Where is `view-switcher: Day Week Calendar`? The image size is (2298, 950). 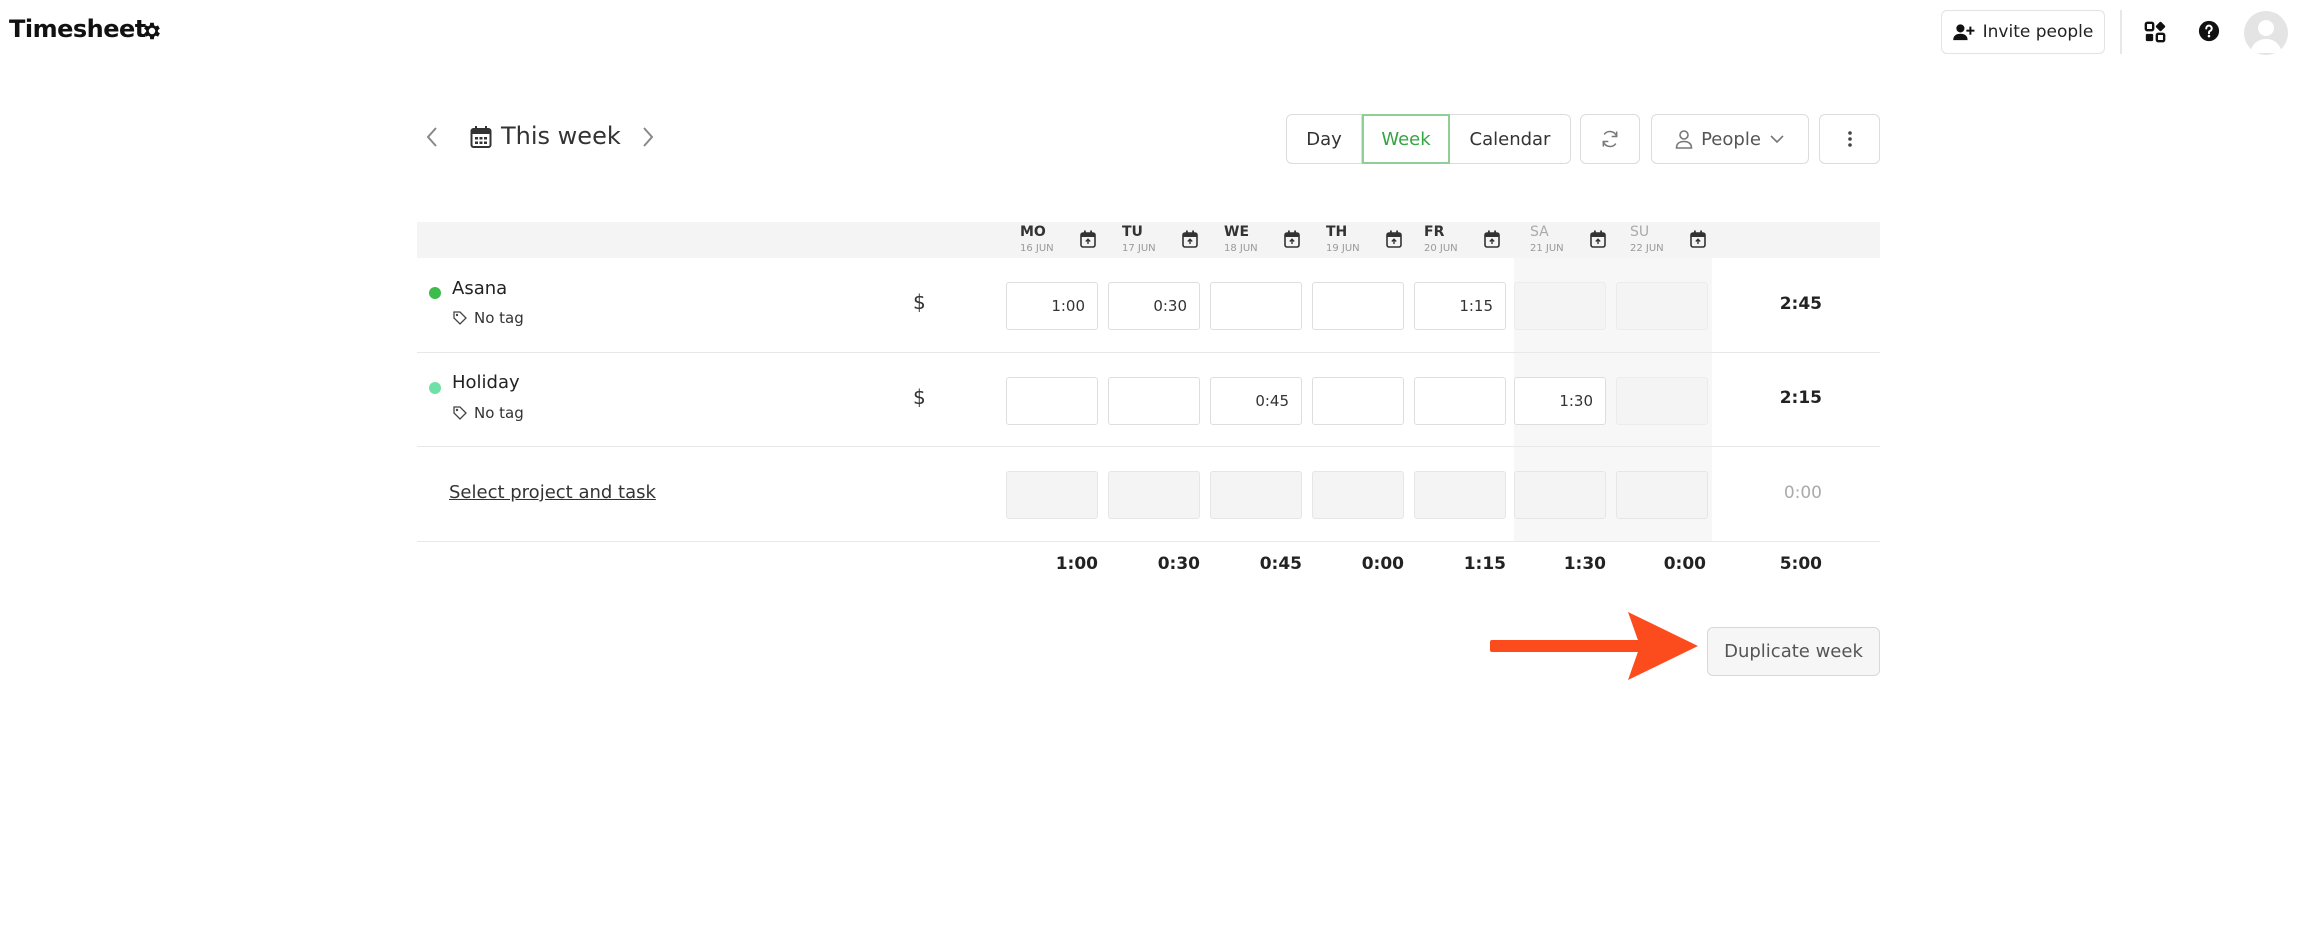
view-switcher: Day Week Calendar is located at coordinates (1428, 139).